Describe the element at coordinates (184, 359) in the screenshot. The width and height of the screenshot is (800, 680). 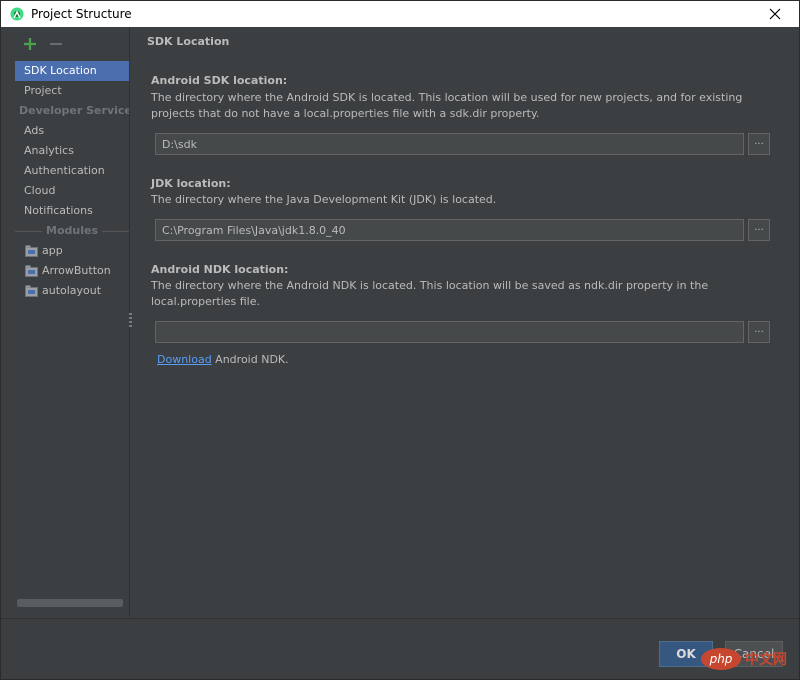
I see `download-ndk-link: Download` at that location.